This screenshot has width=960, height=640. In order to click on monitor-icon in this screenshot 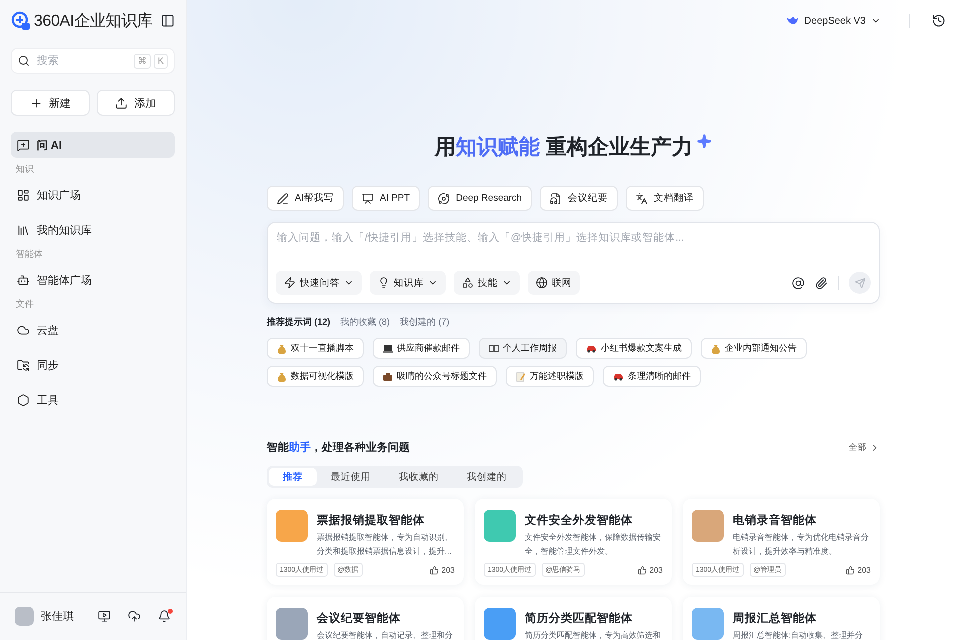, I will do `click(104, 616)`.